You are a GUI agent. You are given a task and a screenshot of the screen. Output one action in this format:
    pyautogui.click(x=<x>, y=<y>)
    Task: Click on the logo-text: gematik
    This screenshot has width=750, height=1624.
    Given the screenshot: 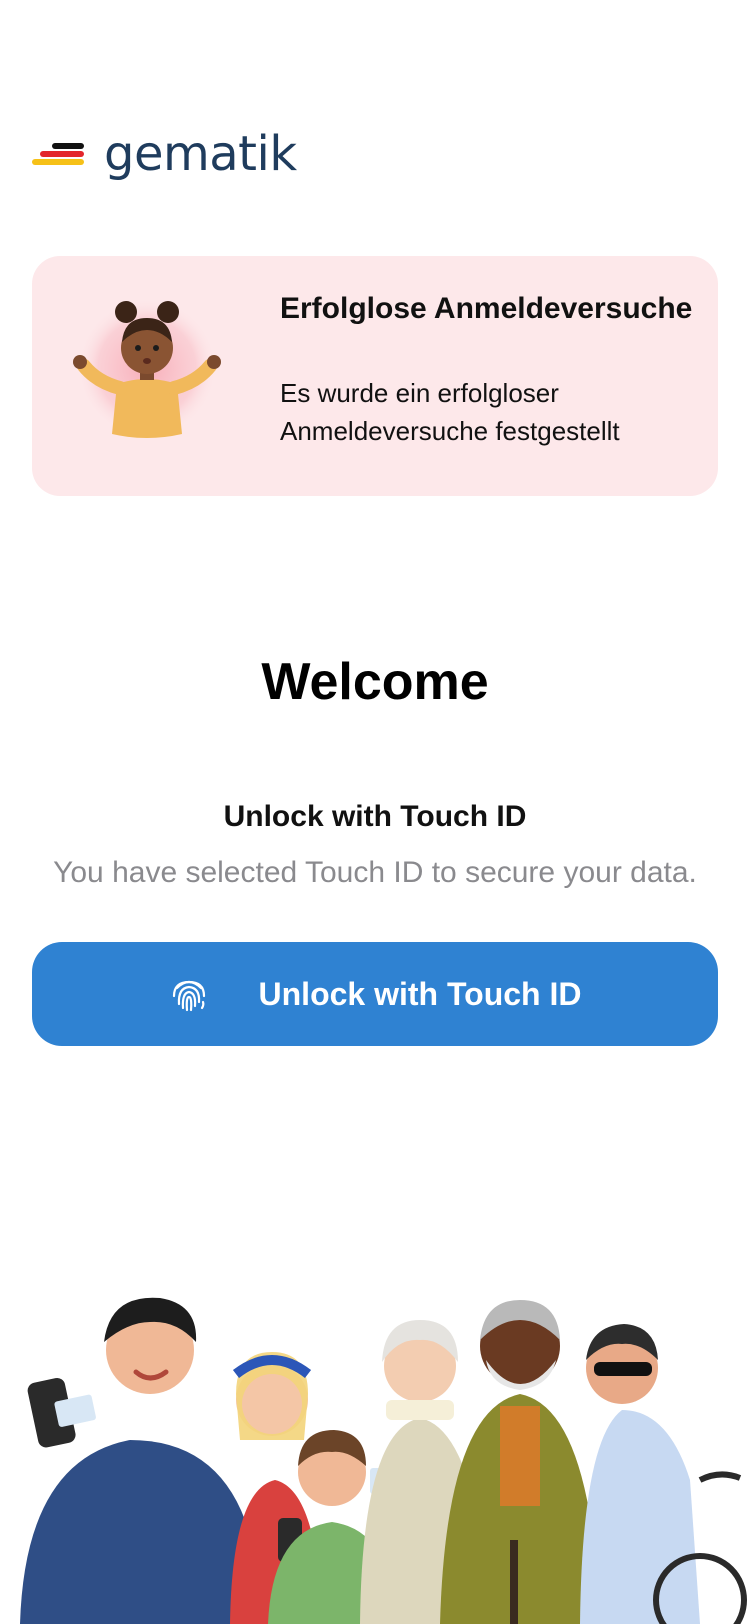 What is the action you would take?
    pyautogui.click(x=200, y=154)
    